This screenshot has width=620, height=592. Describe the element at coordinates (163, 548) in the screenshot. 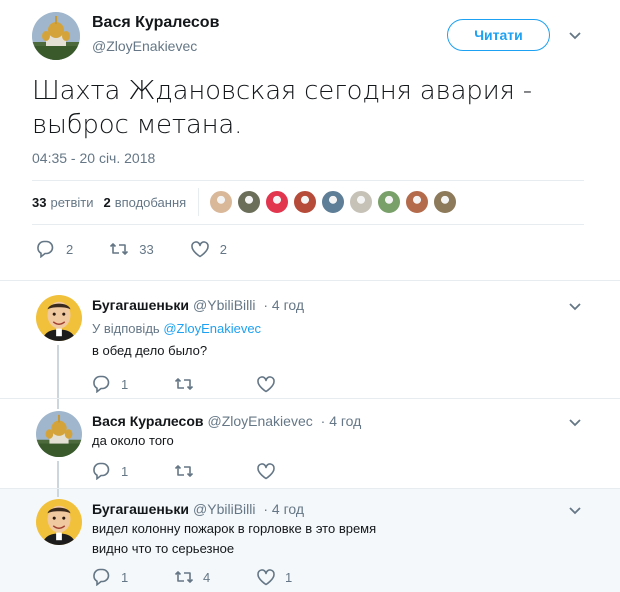

I see `reply-text-line: видно что то серьезное` at that location.